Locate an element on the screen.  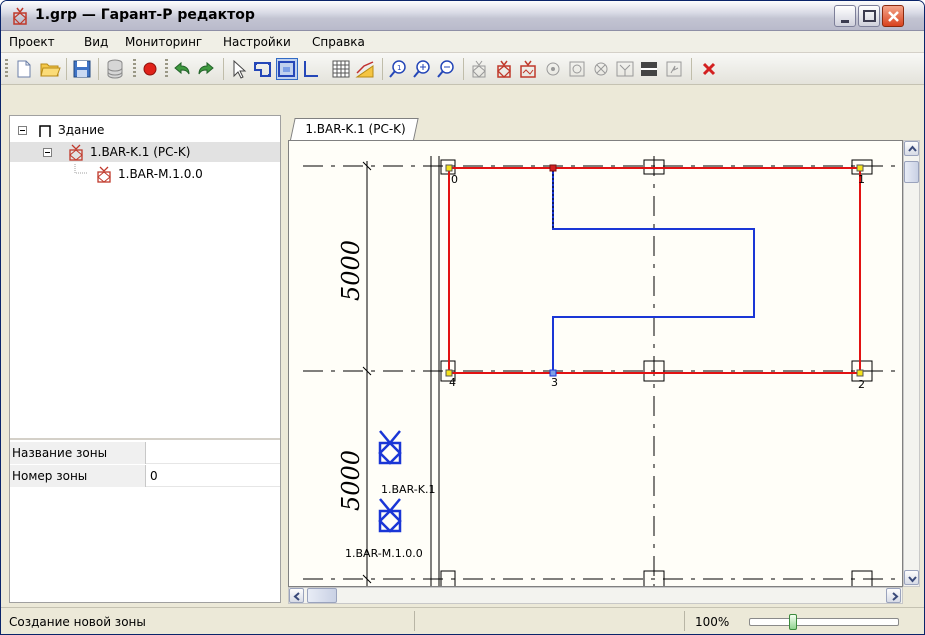
new-file-button is located at coordinates (24, 69).